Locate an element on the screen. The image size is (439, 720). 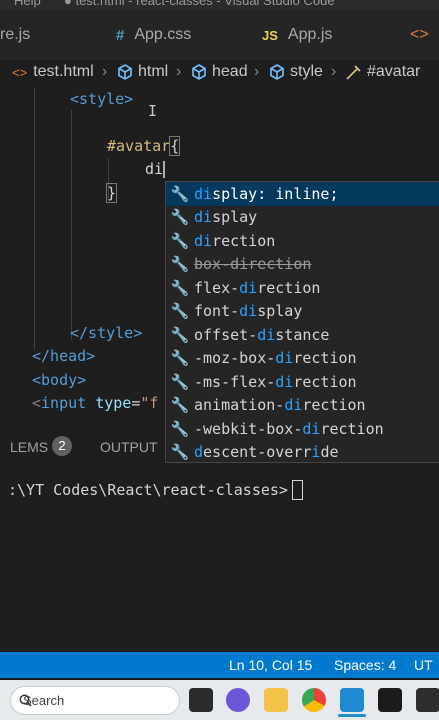
media-app-icon is located at coordinates (390, 700).